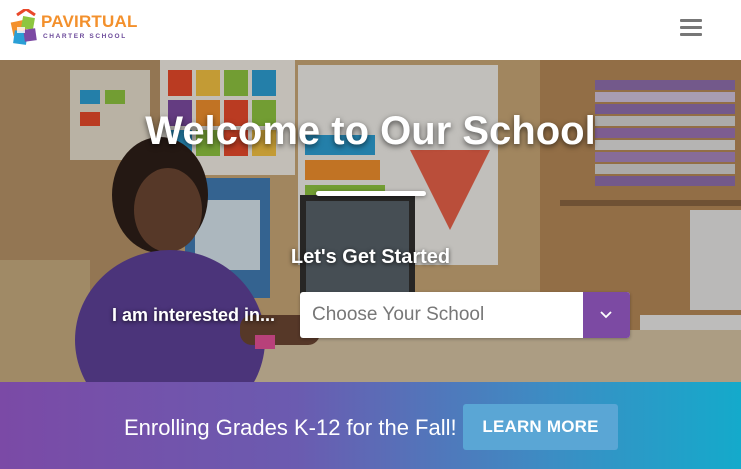 This screenshot has height=469, width=741. Describe the element at coordinates (370, 30) in the screenshot. I see `site-header: PAVIRTUAL CHARTER SCHOOL` at that location.